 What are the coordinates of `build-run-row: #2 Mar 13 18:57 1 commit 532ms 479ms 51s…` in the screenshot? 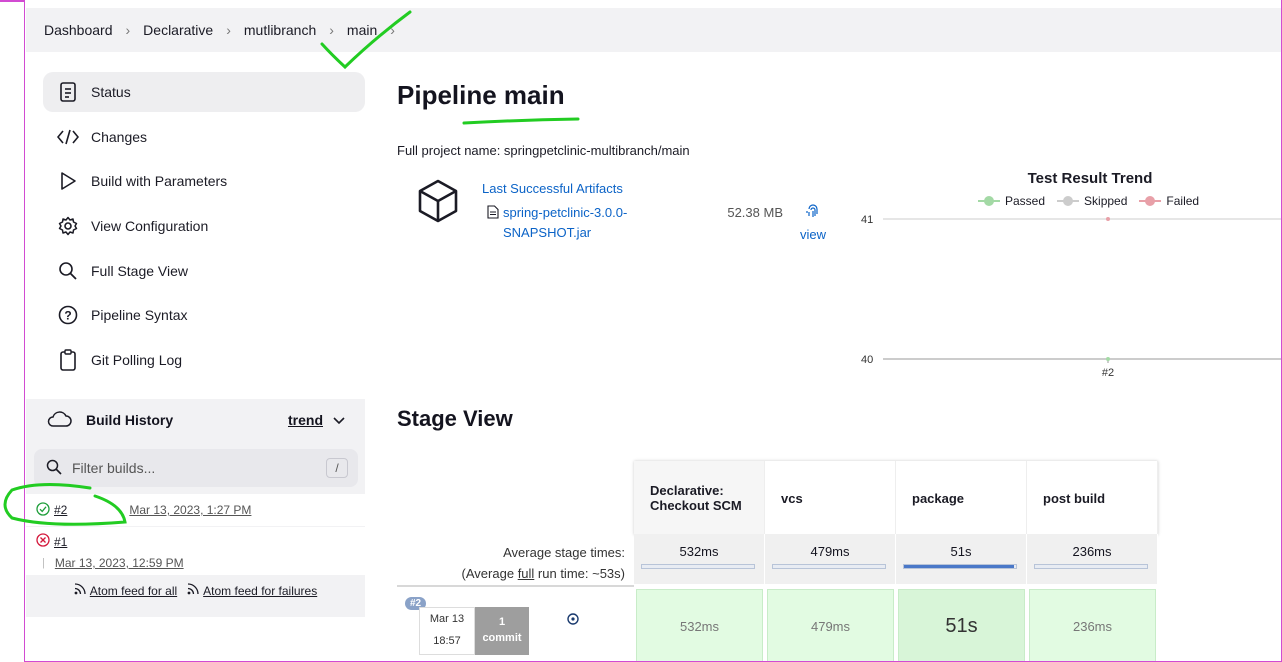 It's located at (778, 623).